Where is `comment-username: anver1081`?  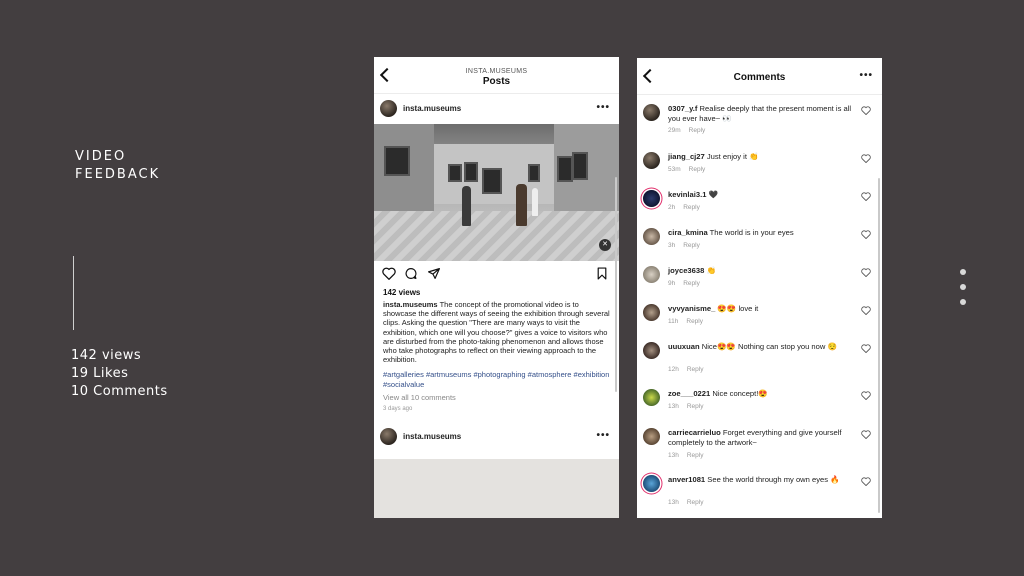 comment-username: anver1081 is located at coordinates (686, 479).